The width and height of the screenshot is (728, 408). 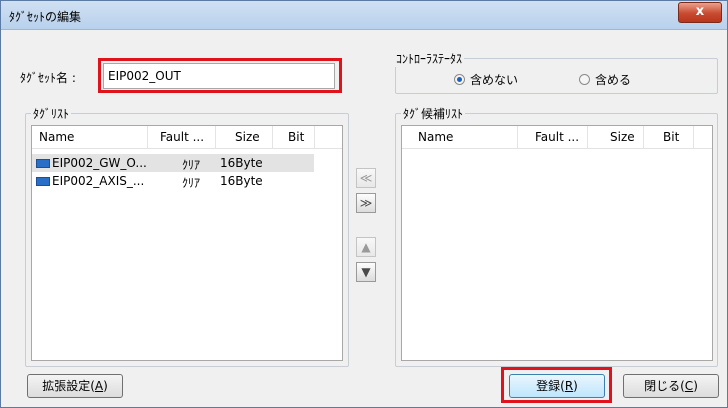 What do you see at coordinates (689, 386) in the screenshot?
I see `close-key: C` at bounding box center [689, 386].